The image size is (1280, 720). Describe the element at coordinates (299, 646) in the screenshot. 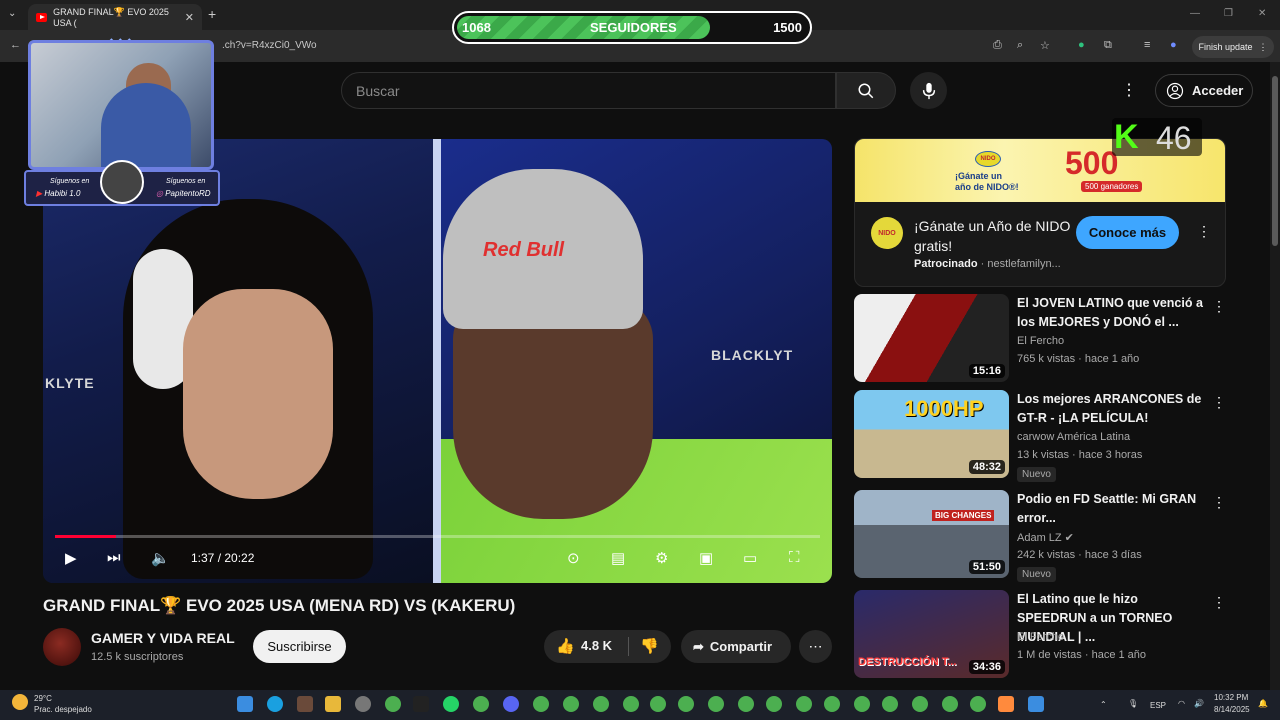

I see `subscribe-button: Suscribirse` at that location.